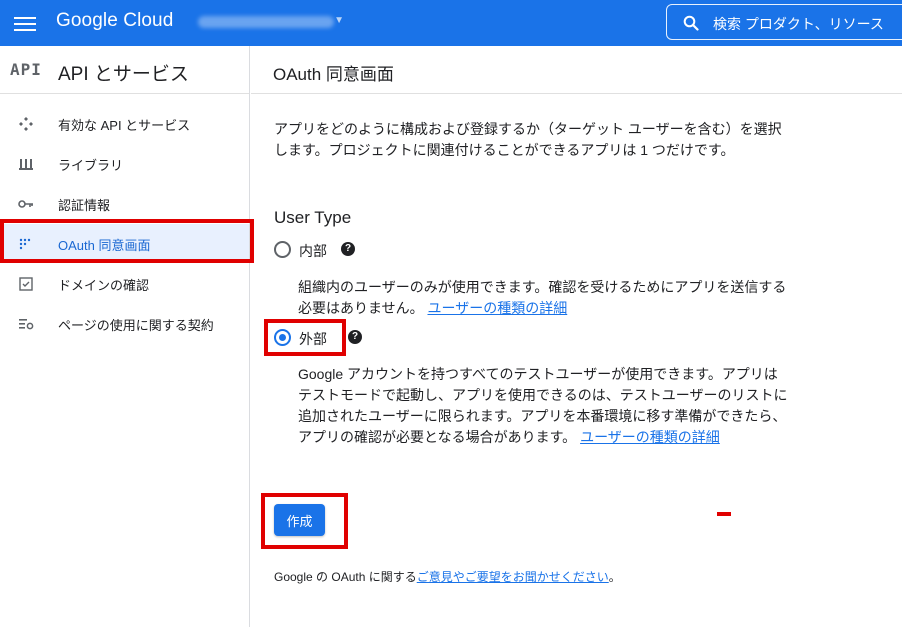 The width and height of the screenshot is (902, 627). What do you see at coordinates (124, 203) in the screenshot?
I see `sidebar-item-credentials: 認証情報` at bounding box center [124, 203].